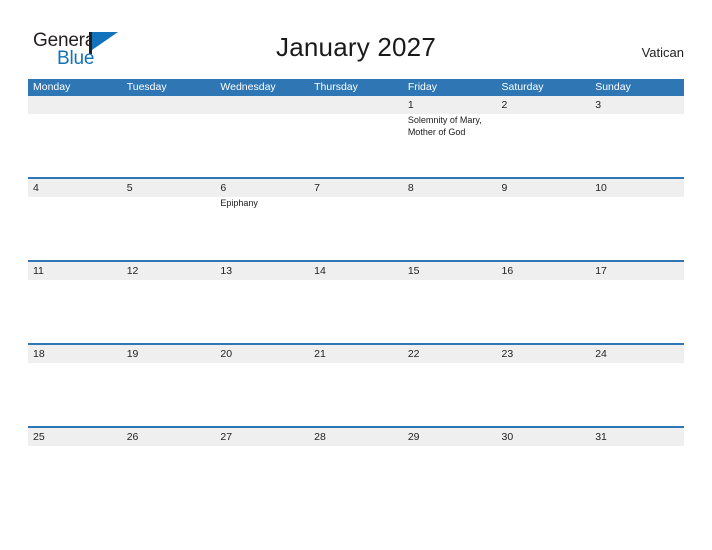 The height and width of the screenshot is (550, 712). Describe the element at coordinates (248, 87) in the screenshot. I see `weekday-header-wednesday: Wednesday` at that location.